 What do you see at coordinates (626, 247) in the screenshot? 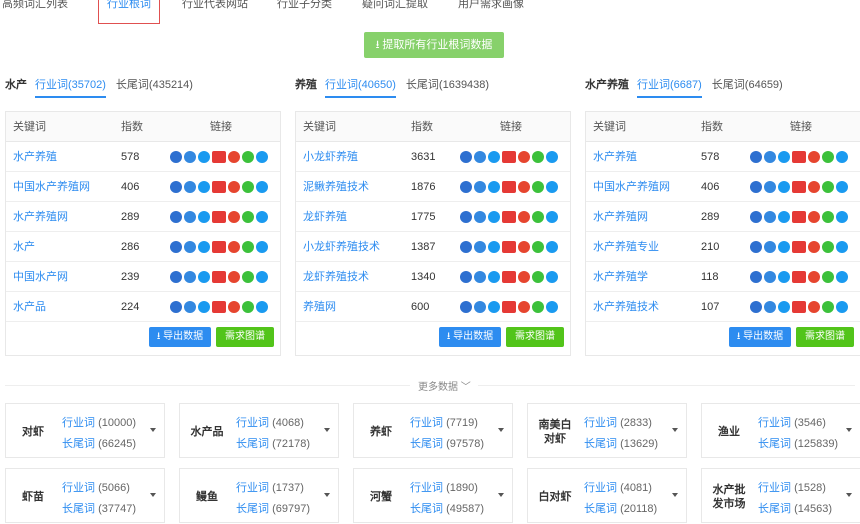
I see `keyword-link: 水产养殖专业` at bounding box center [626, 247].